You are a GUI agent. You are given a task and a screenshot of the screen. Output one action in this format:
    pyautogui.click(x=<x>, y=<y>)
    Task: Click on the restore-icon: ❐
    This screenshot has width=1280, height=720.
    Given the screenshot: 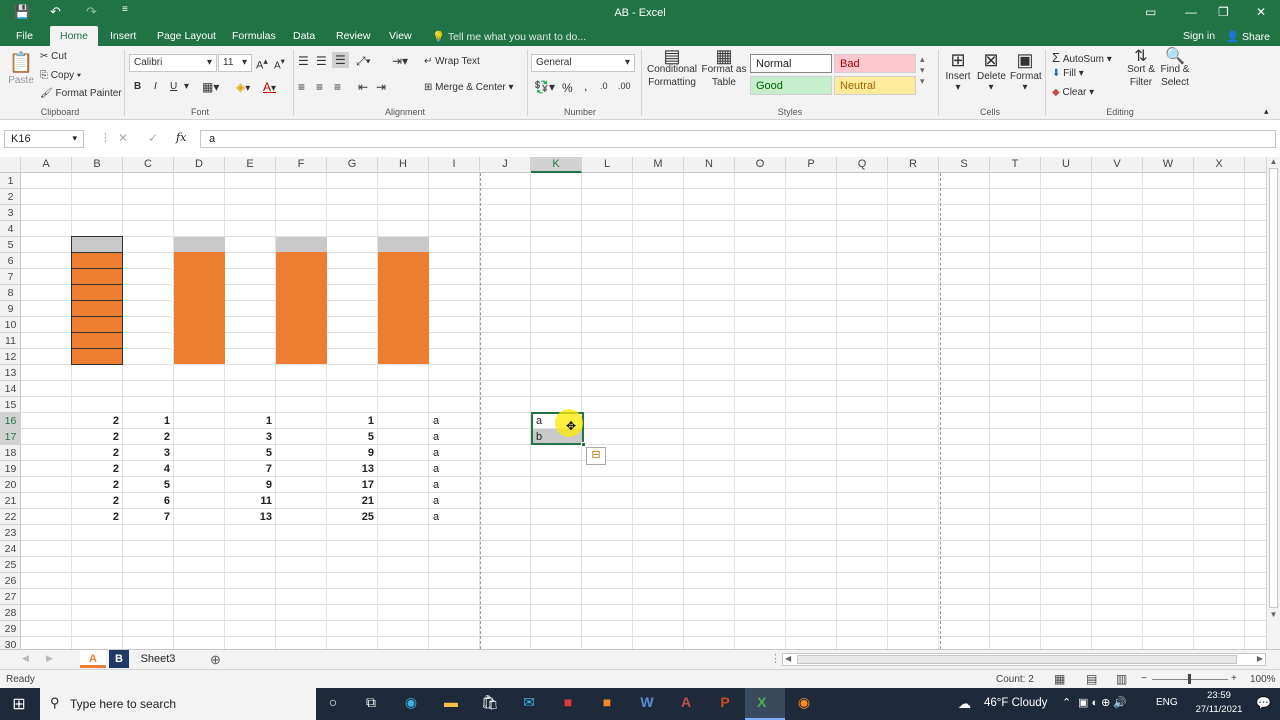 What is the action you would take?
    pyautogui.click(x=1223, y=12)
    